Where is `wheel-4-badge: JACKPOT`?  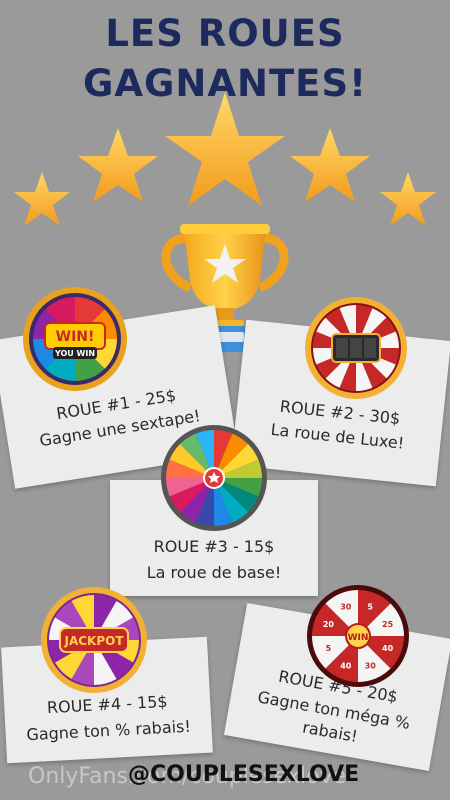
wheel-4-badge: JACKPOT is located at coordinates (93, 641).